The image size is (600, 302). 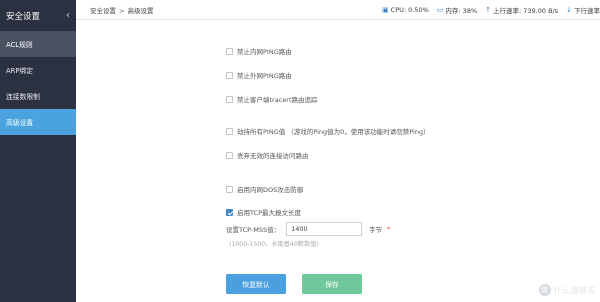 I want to click on option-tcp-mss: 启用TCP最大报文长度, so click(x=263, y=212).